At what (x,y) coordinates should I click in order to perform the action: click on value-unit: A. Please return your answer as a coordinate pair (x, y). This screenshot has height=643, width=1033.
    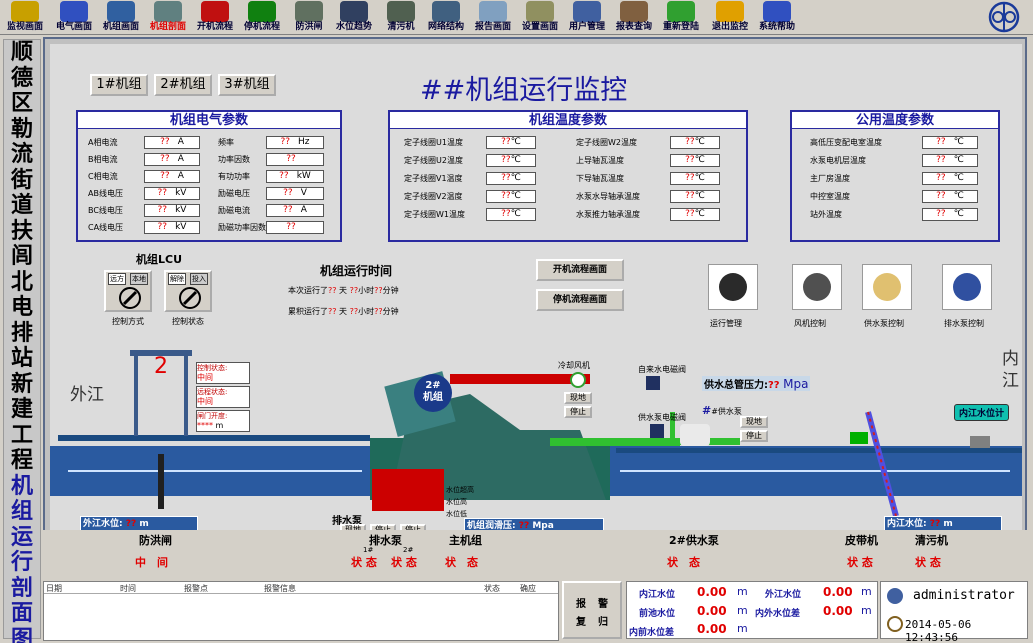
    Looking at the image, I should click on (303, 210).